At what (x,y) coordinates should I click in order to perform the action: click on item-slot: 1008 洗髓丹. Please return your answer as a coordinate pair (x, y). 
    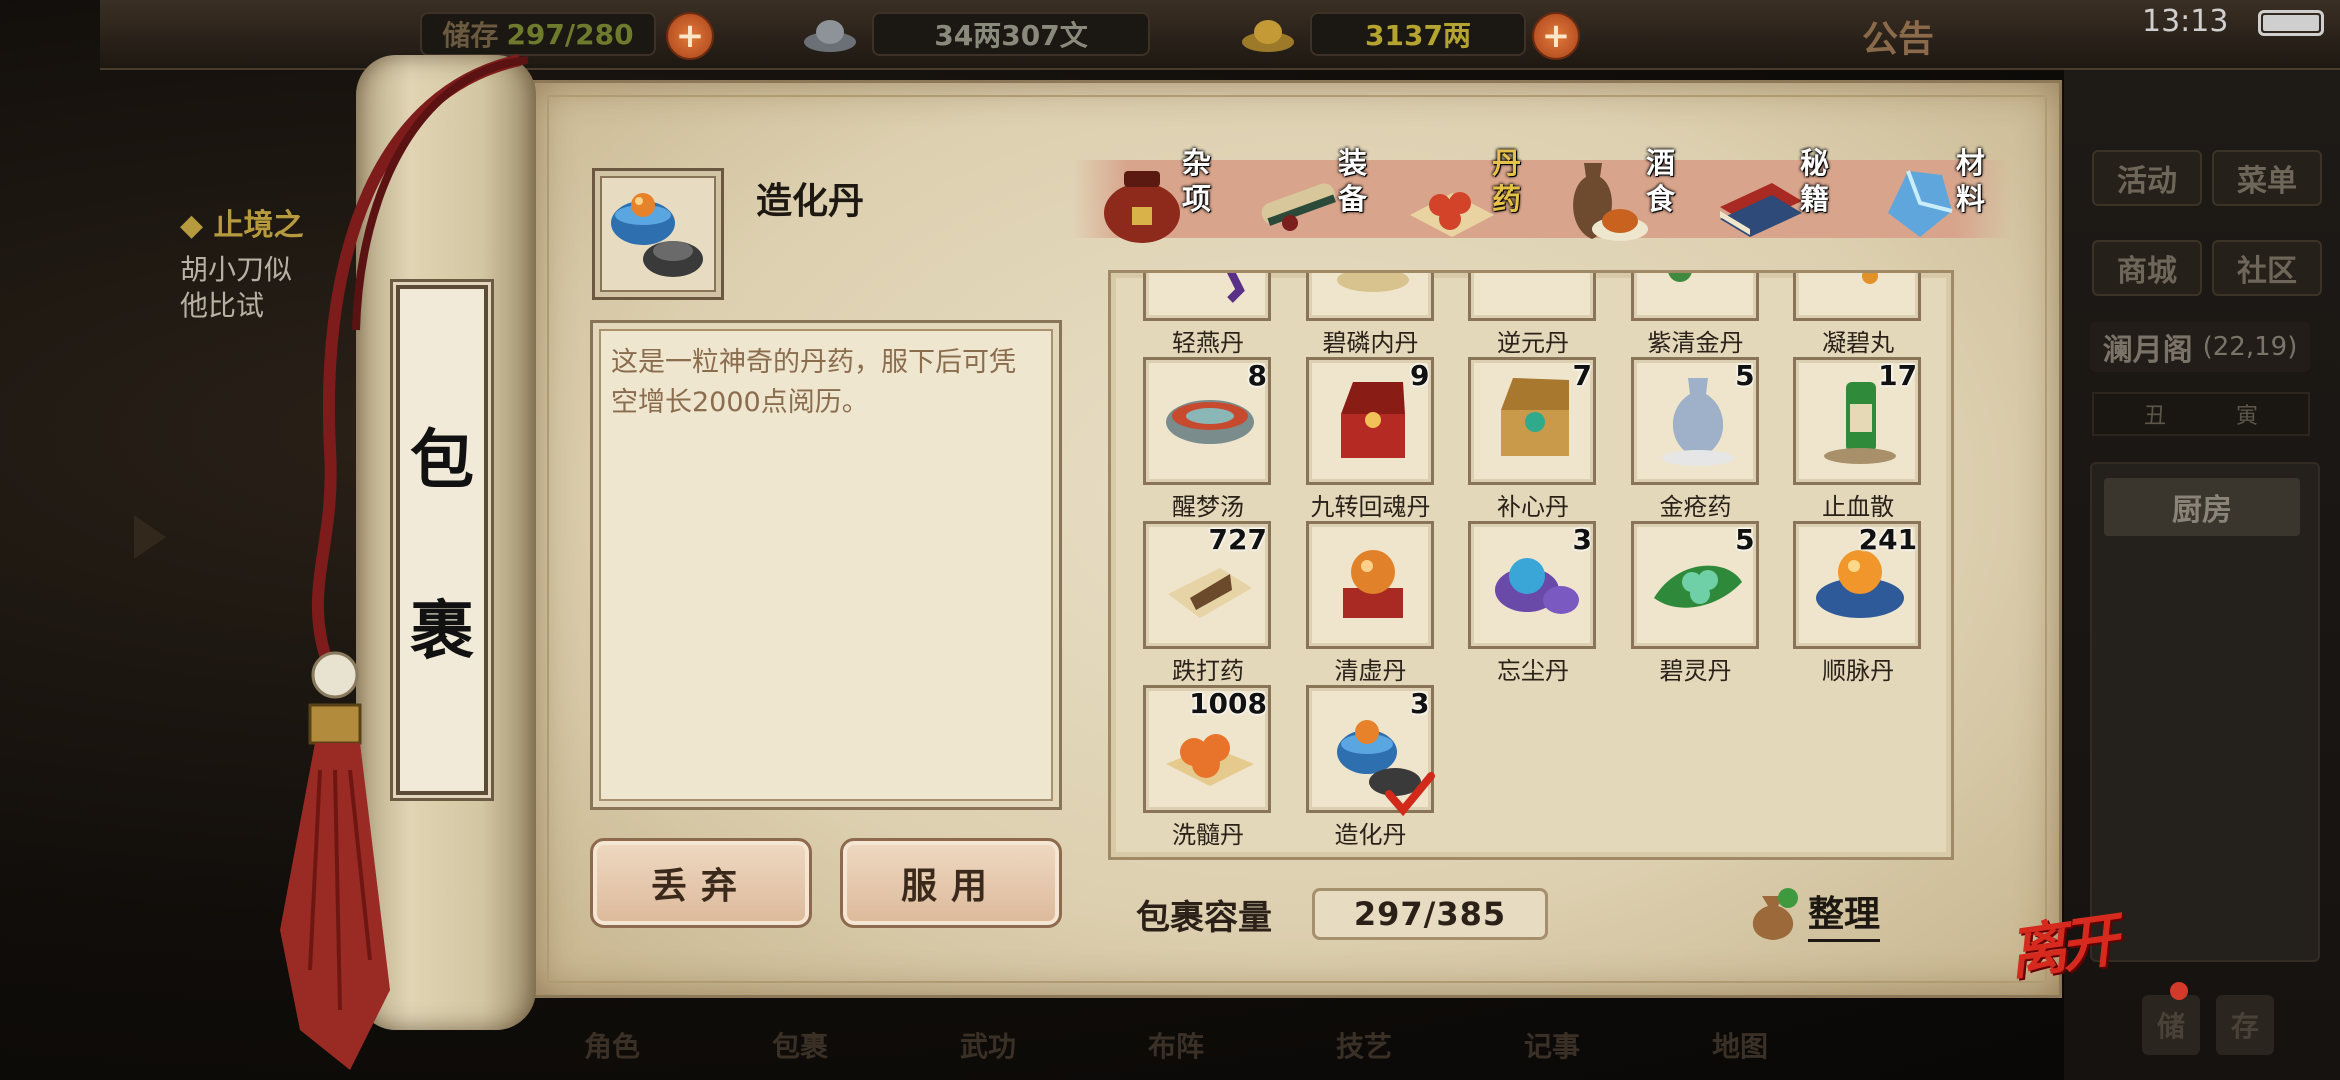
    Looking at the image, I should click on (1208, 767).